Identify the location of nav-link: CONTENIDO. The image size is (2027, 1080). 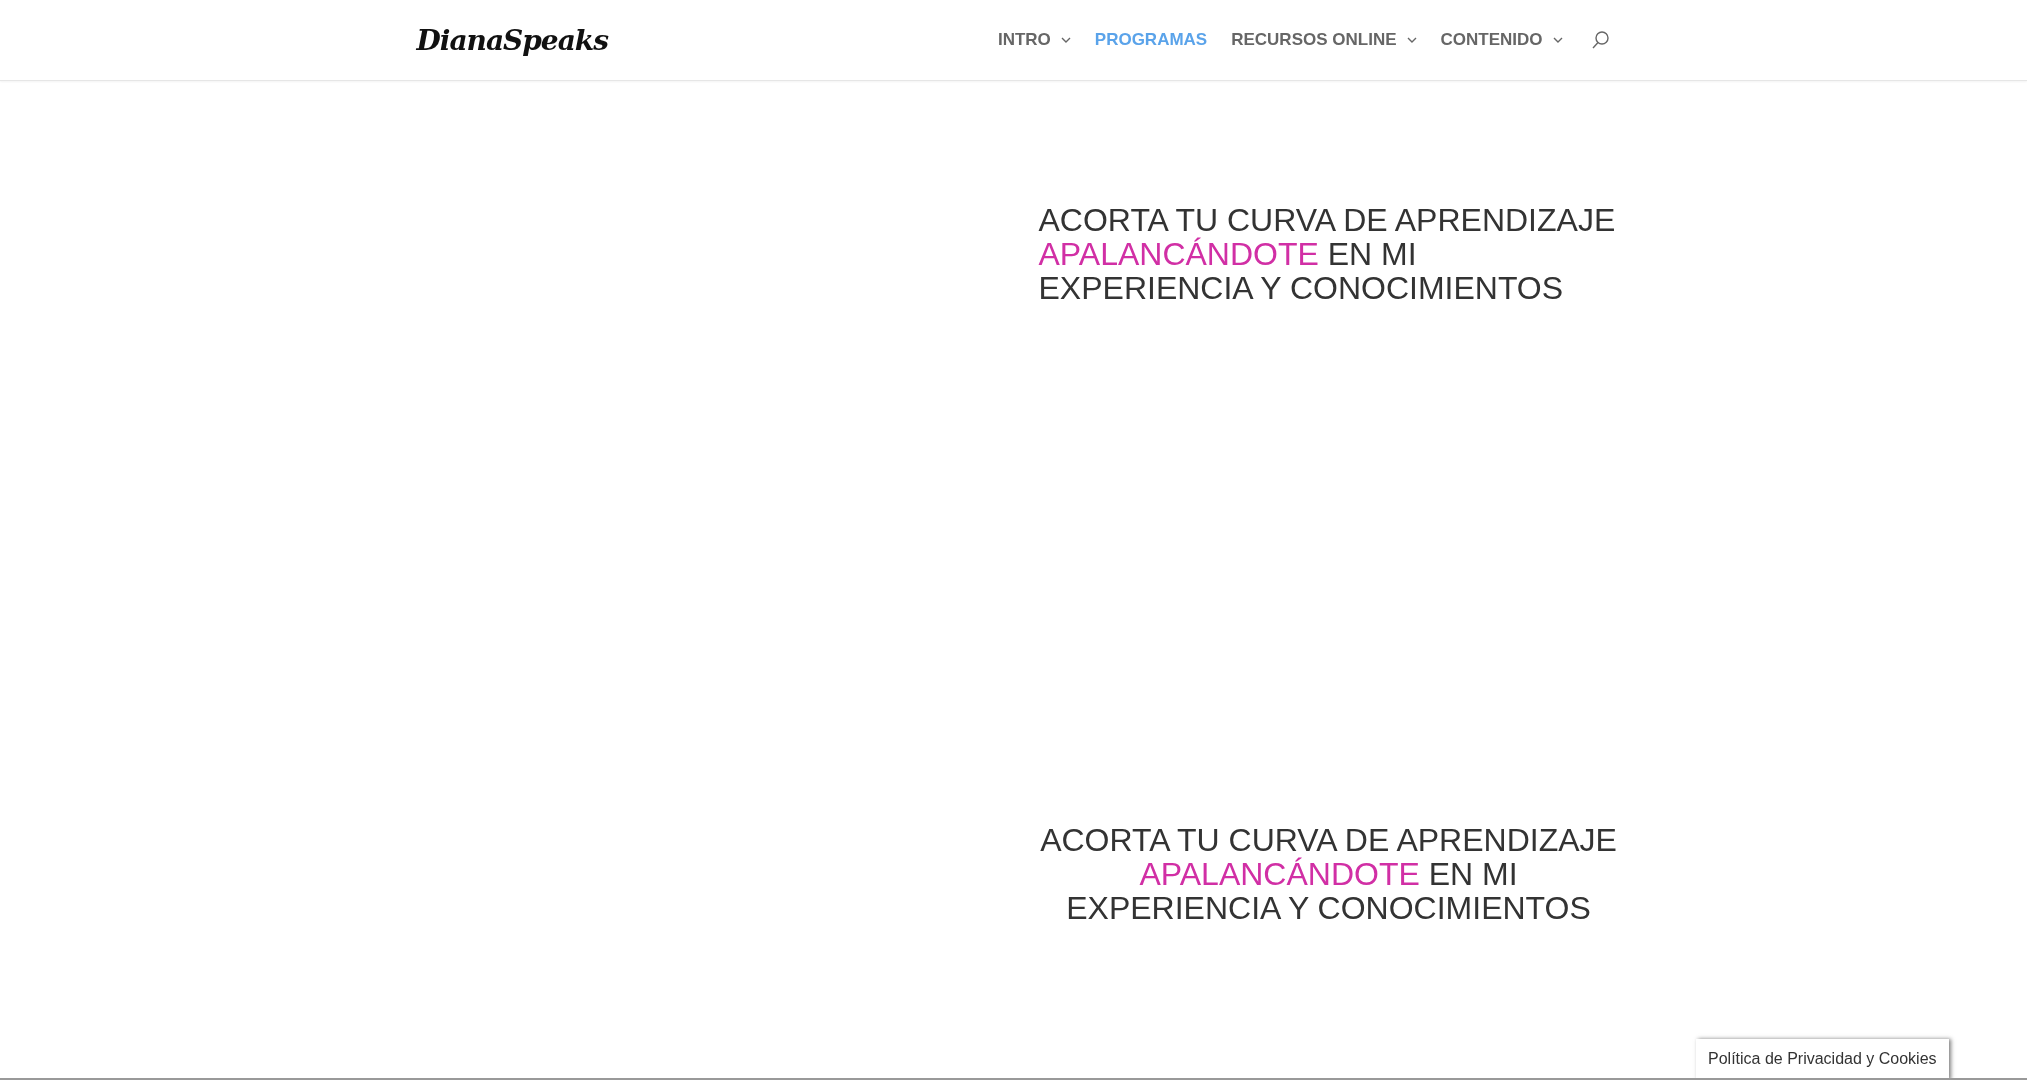
(1501, 40).